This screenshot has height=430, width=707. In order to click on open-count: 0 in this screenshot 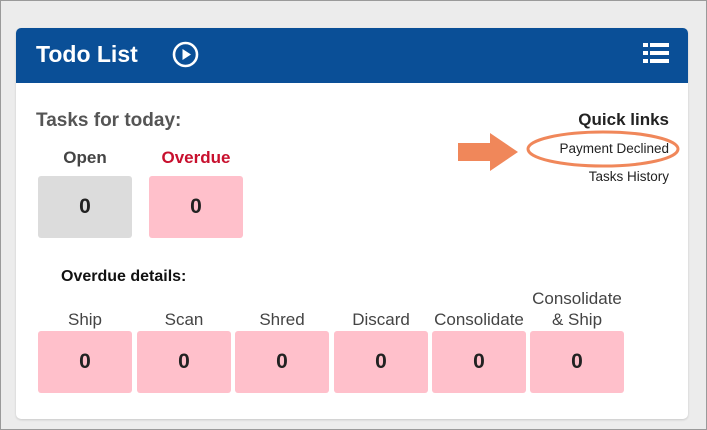, I will do `click(85, 206)`.